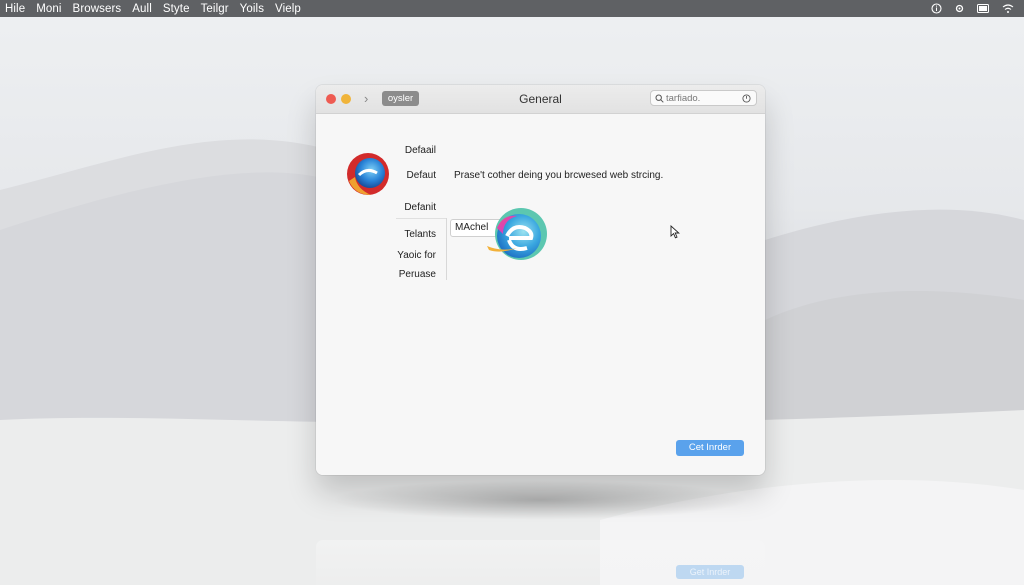  What do you see at coordinates (972, 8) in the screenshot?
I see `status-area` at bounding box center [972, 8].